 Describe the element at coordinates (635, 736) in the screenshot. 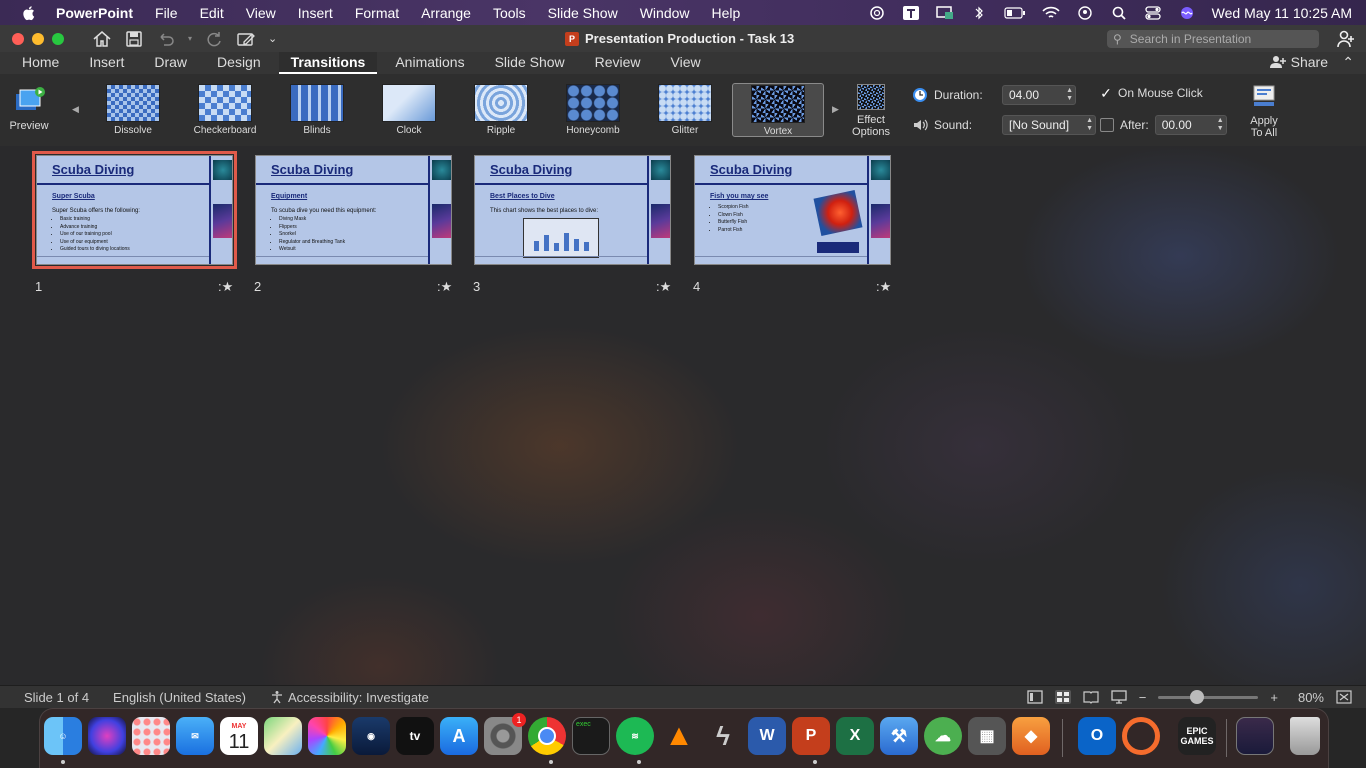

I see `spotify-icon: ≋` at that location.